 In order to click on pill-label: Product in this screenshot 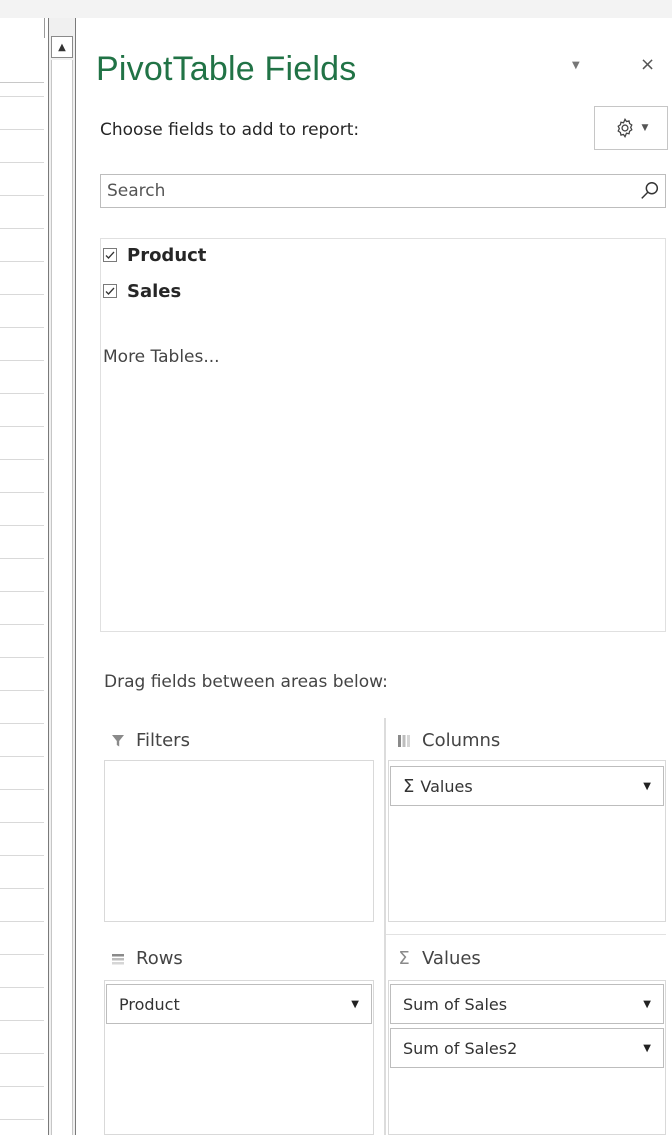, I will do `click(149, 1004)`.